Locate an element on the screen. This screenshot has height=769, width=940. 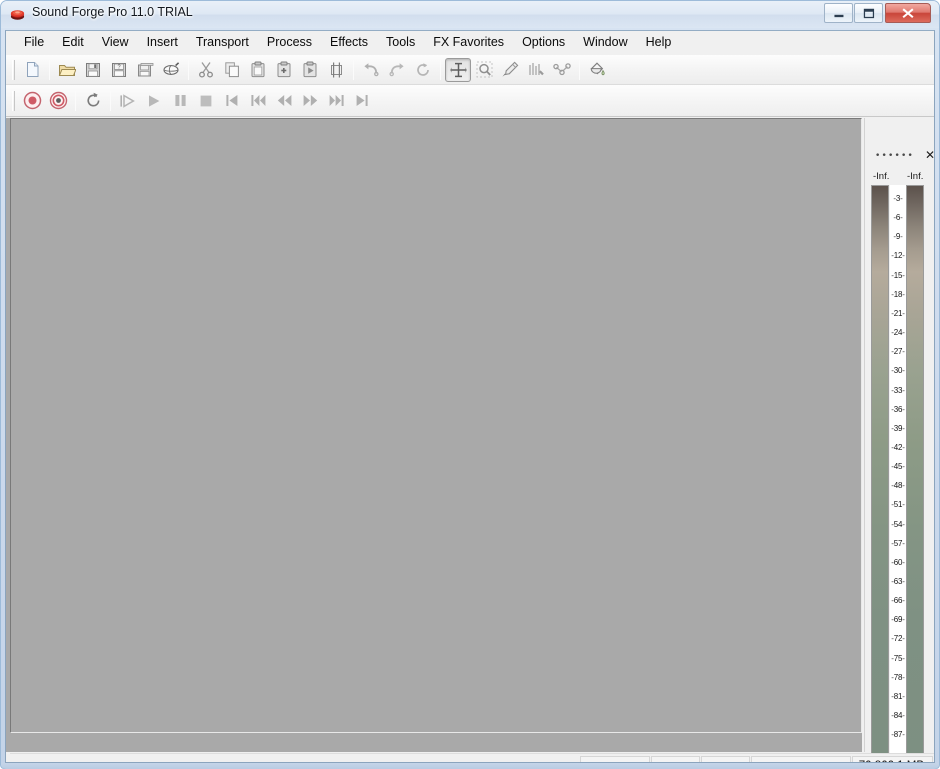
meter-scale-tick: -36- is located at coordinates (898, 409).